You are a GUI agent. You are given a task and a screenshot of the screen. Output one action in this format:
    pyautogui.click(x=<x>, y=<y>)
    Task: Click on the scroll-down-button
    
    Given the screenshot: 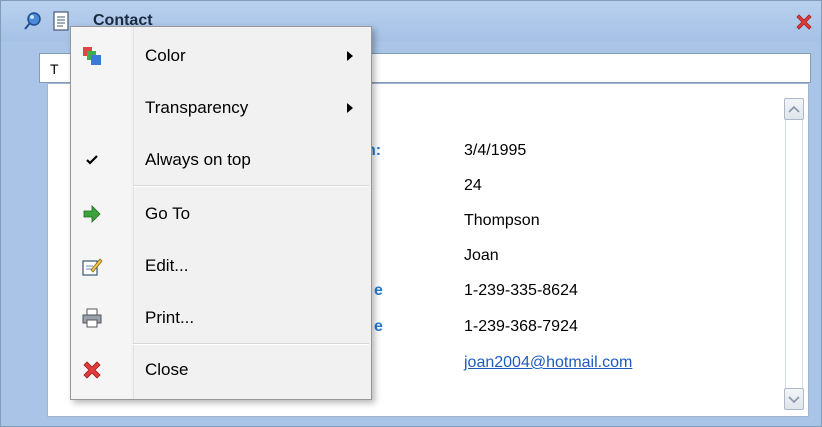 What is the action you would take?
    pyautogui.click(x=794, y=399)
    